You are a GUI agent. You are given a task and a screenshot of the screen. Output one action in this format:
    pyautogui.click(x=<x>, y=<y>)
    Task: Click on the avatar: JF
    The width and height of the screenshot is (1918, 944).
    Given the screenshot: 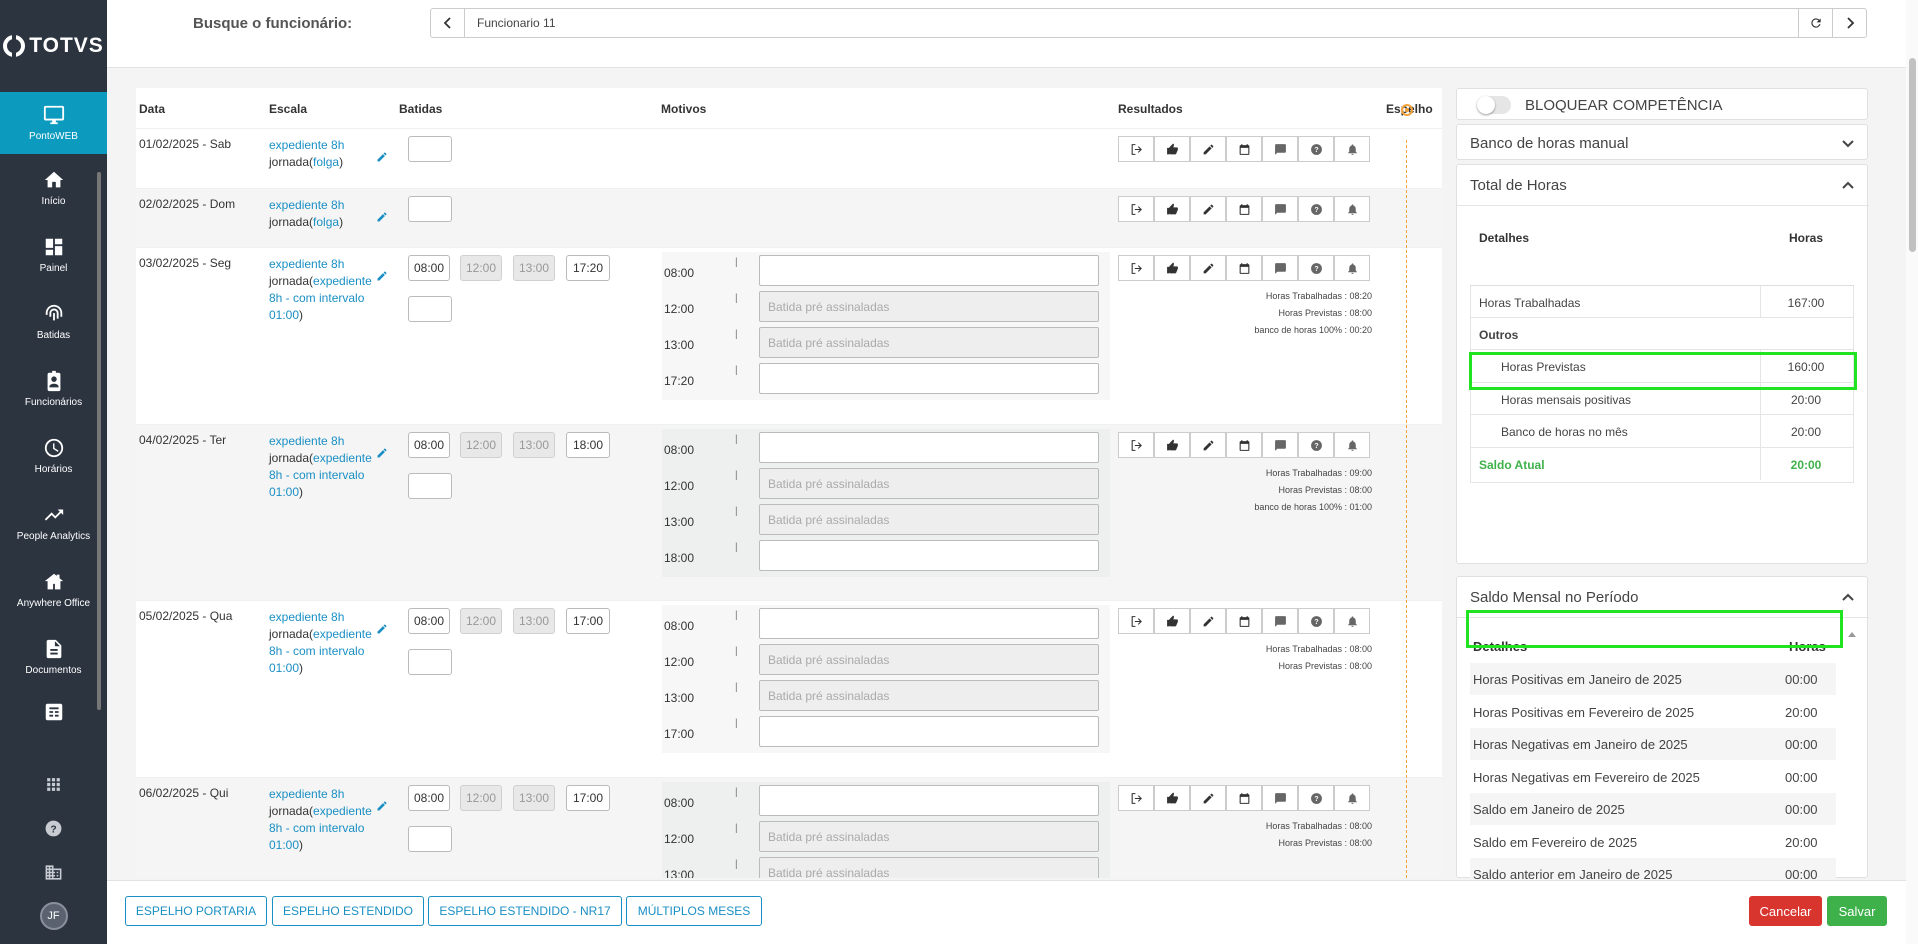 What is the action you would take?
    pyautogui.click(x=53, y=916)
    